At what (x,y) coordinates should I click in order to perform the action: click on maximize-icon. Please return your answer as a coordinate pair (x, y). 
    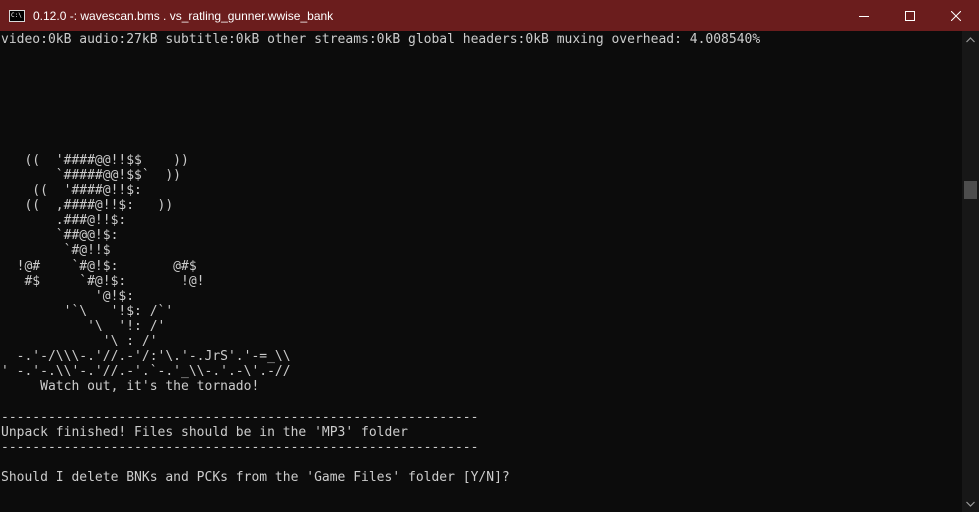
    Looking at the image, I should click on (910, 15).